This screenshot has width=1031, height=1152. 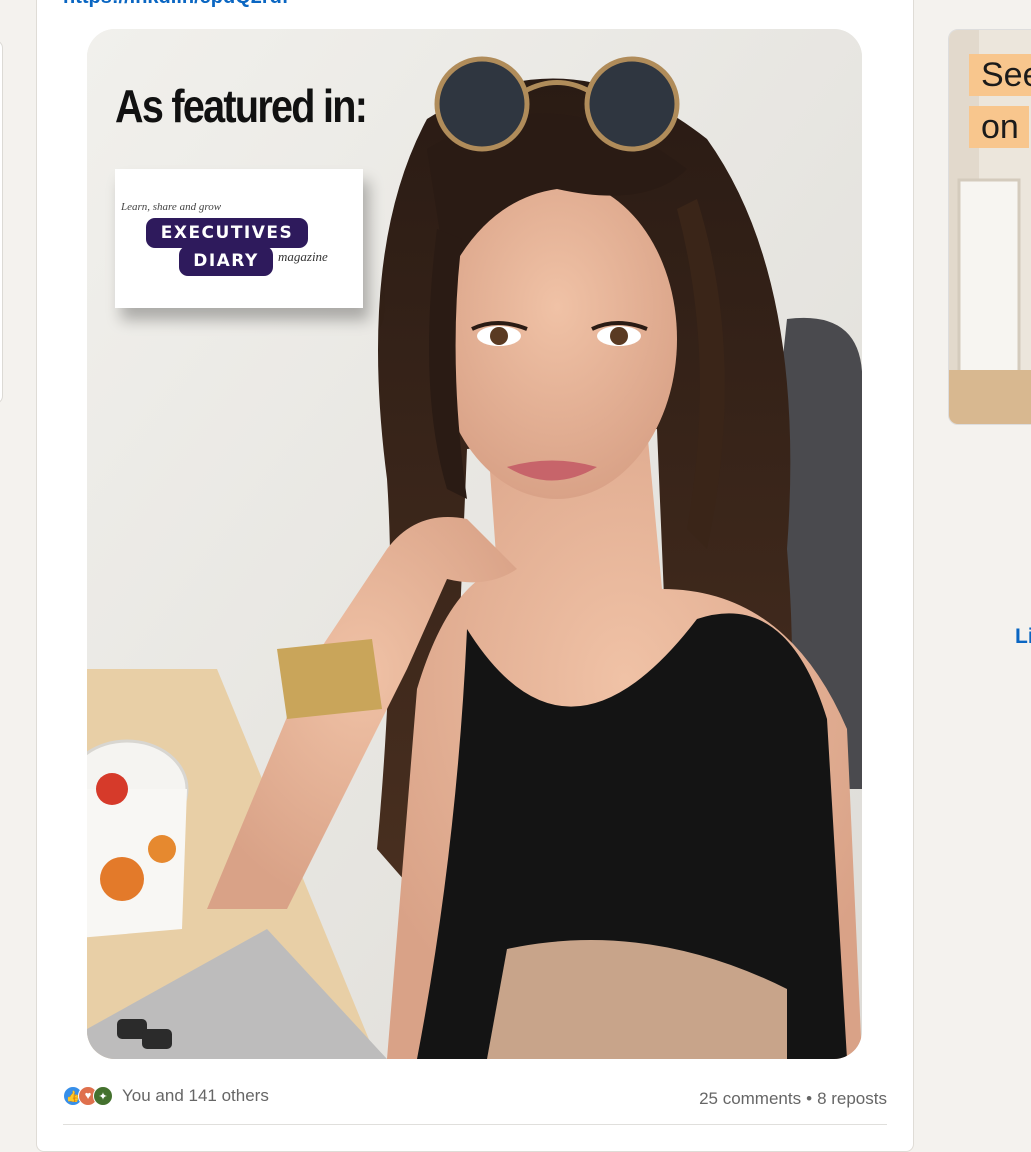 I want to click on reactors-count: You and 141 others, so click(x=195, y=1096).